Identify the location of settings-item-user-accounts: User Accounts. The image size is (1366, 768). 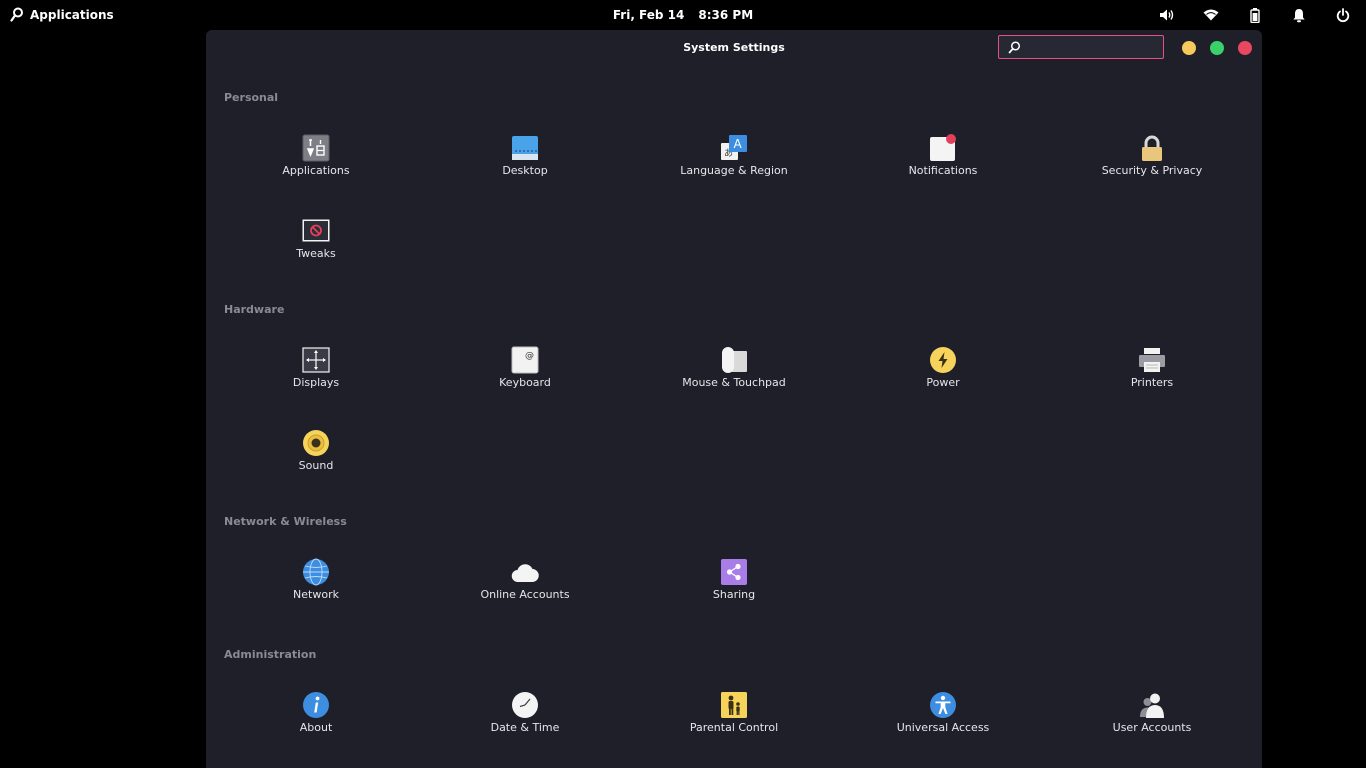
(1152, 720).